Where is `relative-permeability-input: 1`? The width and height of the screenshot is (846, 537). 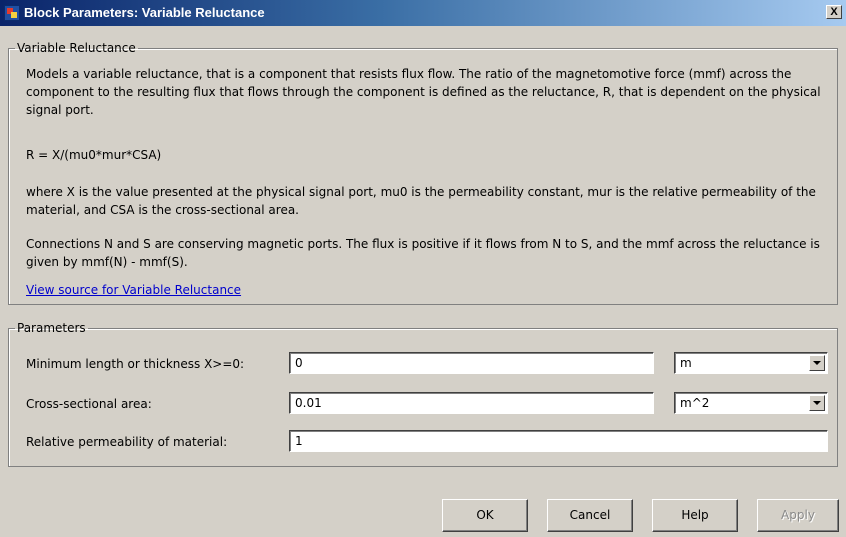 relative-permeability-input: 1 is located at coordinates (558, 441).